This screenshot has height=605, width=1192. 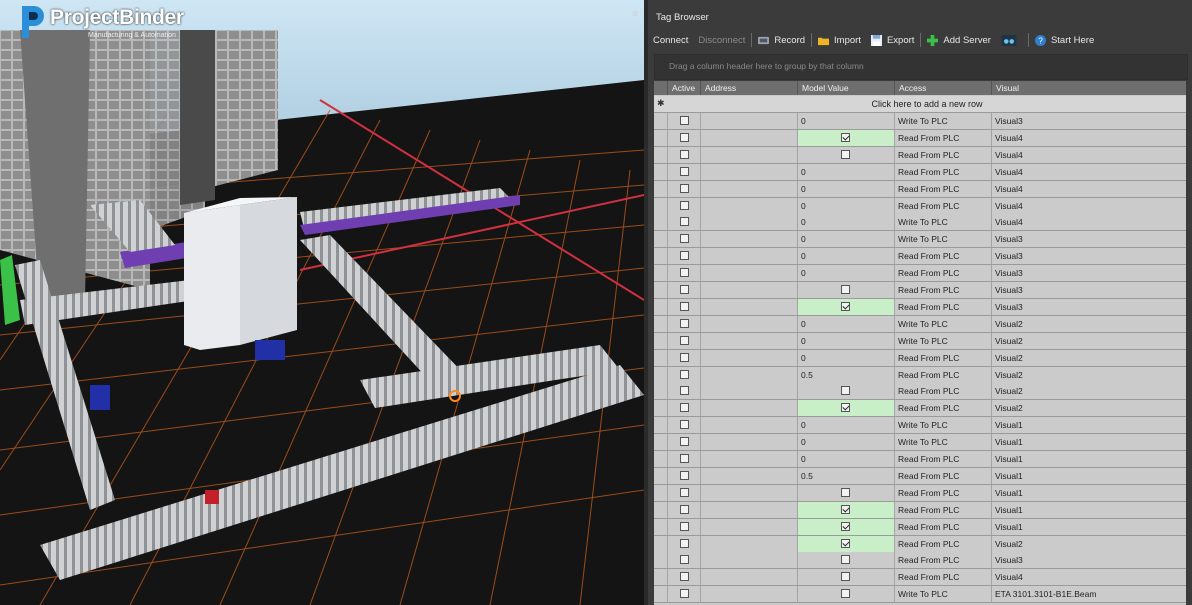 What do you see at coordinates (959, 40) in the screenshot?
I see `add-server-button: Add Server` at bounding box center [959, 40].